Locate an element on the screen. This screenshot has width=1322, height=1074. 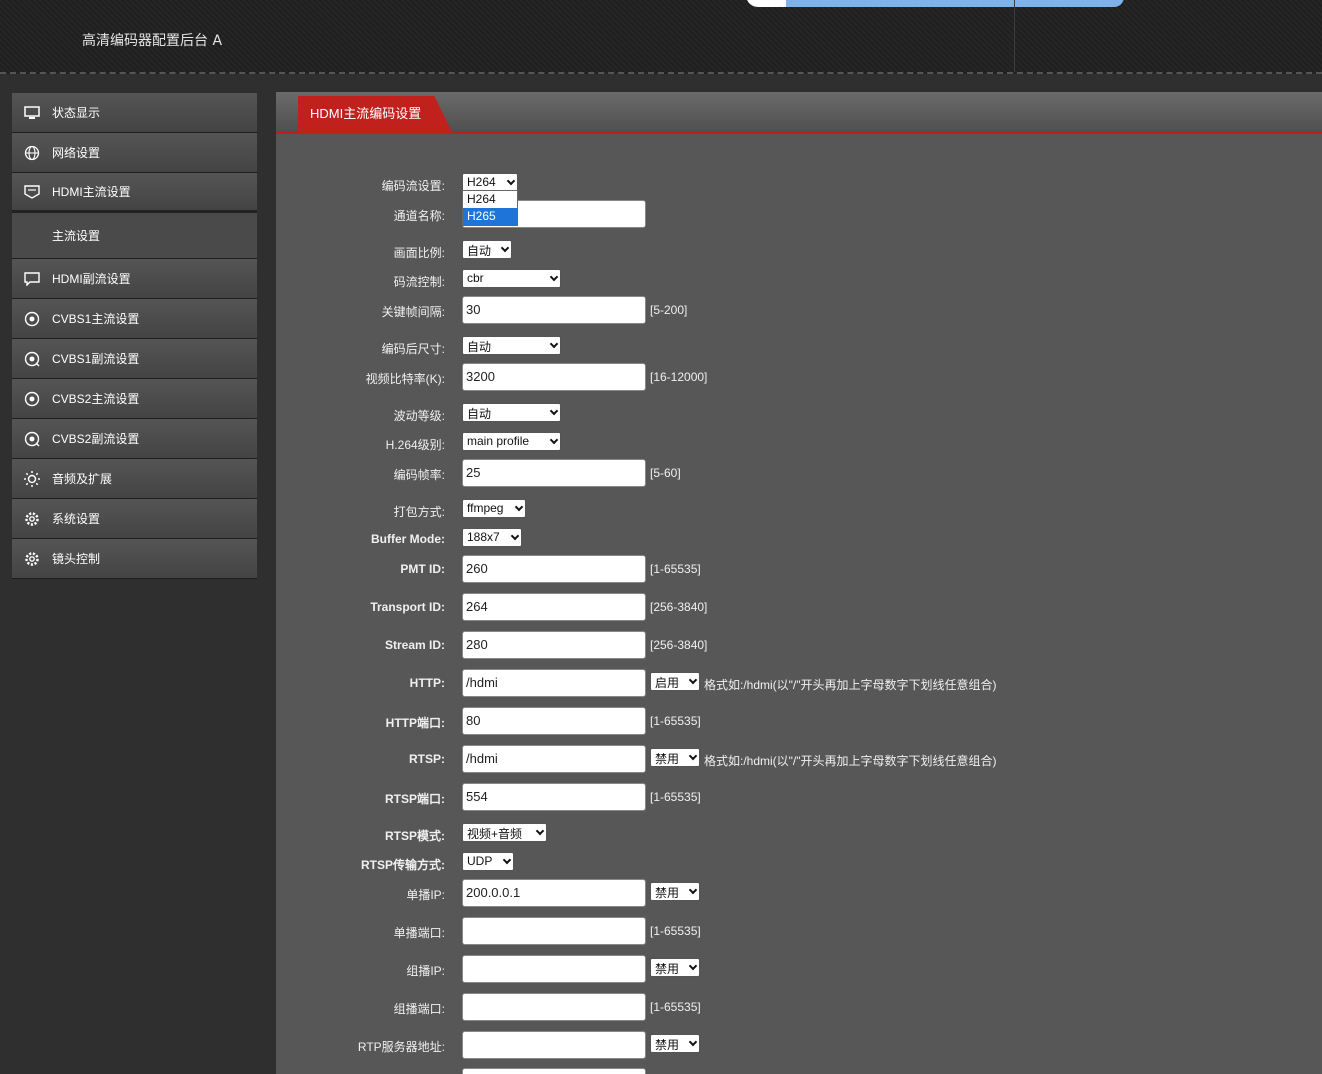
rtsp-port-input: 554 is located at coordinates (554, 797).